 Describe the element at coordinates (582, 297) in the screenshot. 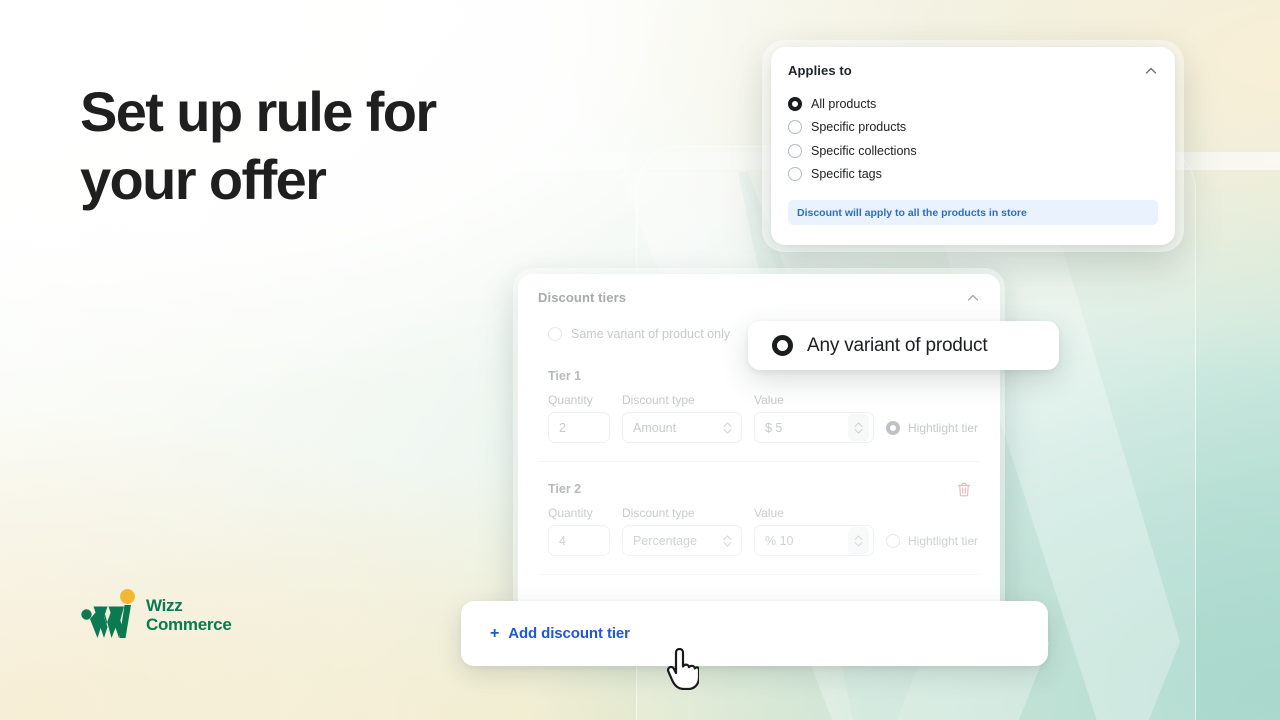

I see `discount-tiers-title: Discount tiers` at that location.